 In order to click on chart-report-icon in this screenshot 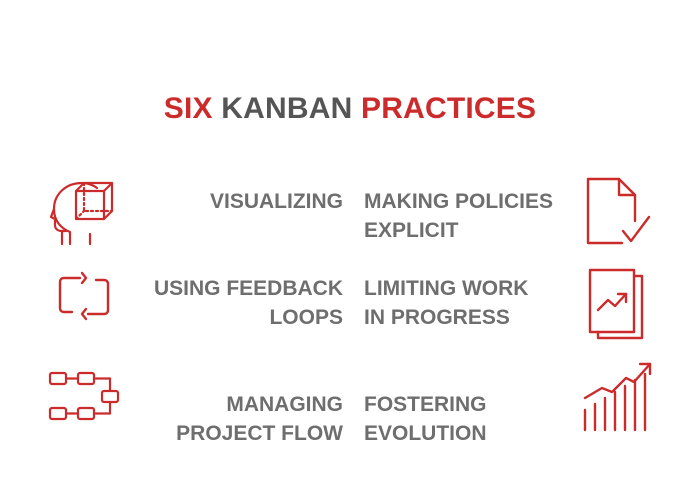, I will do `click(617, 304)`.